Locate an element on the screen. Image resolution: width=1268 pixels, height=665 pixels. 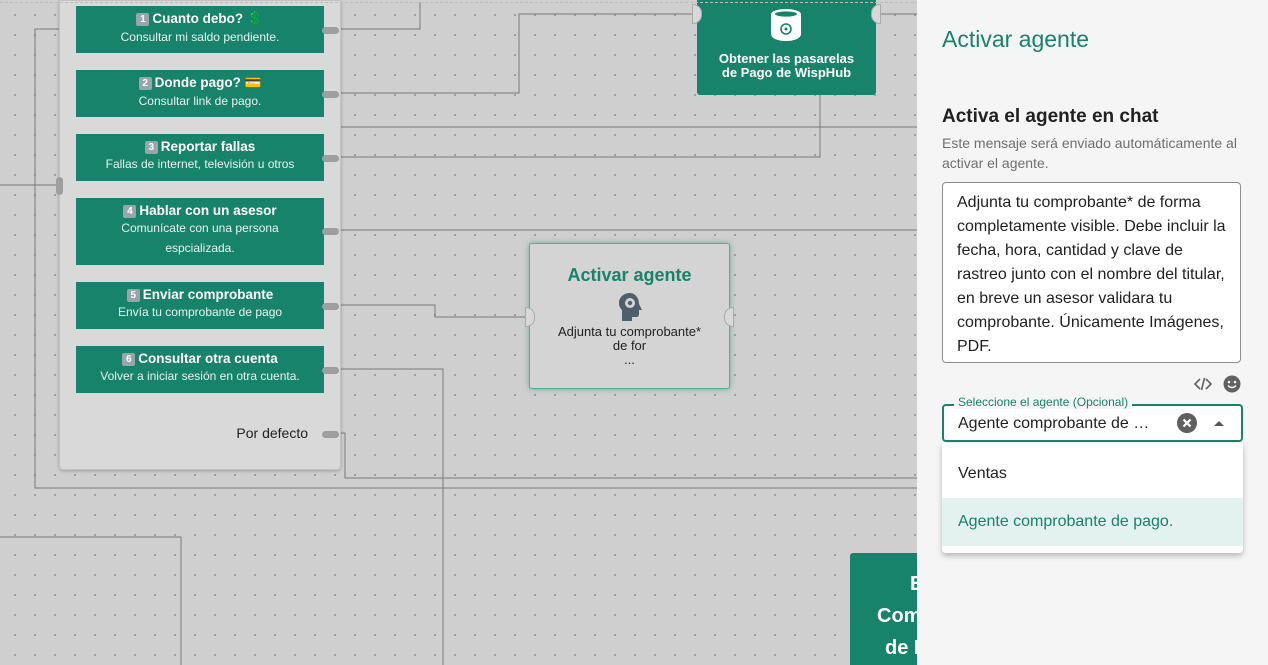
head-gear-icon is located at coordinates (629, 308).